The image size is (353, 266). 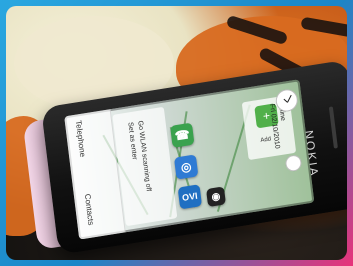 What do you see at coordinates (80, 139) in the screenshot?
I see `shortcut-telephone: Telephone` at bounding box center [80, 139].